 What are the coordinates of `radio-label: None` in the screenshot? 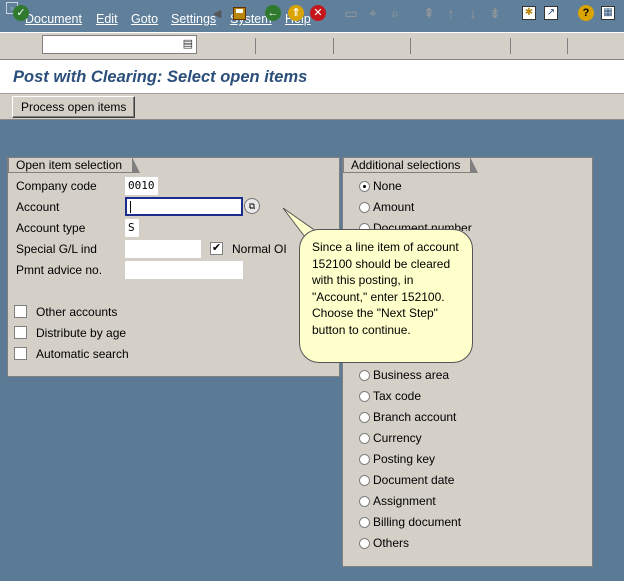 It's located at (387, 186).